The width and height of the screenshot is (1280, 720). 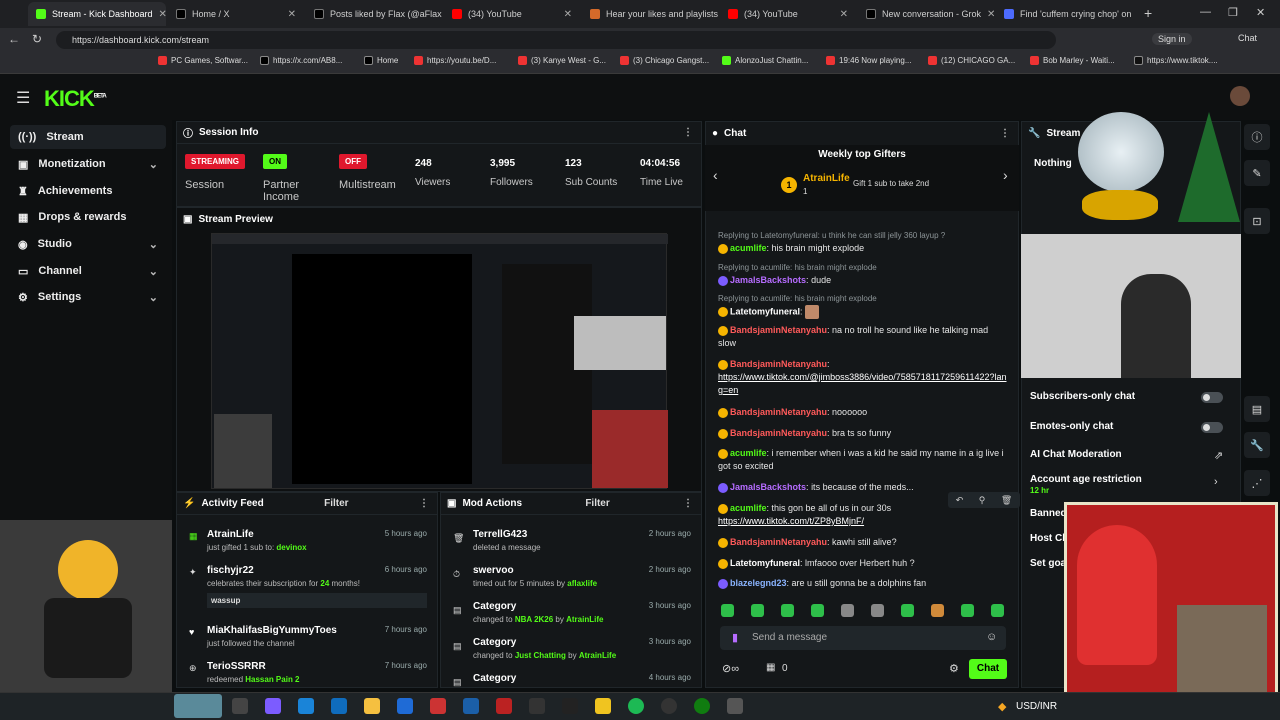 I want to click on host-chat-label: Host Ch, so click(x=1049, y=538).